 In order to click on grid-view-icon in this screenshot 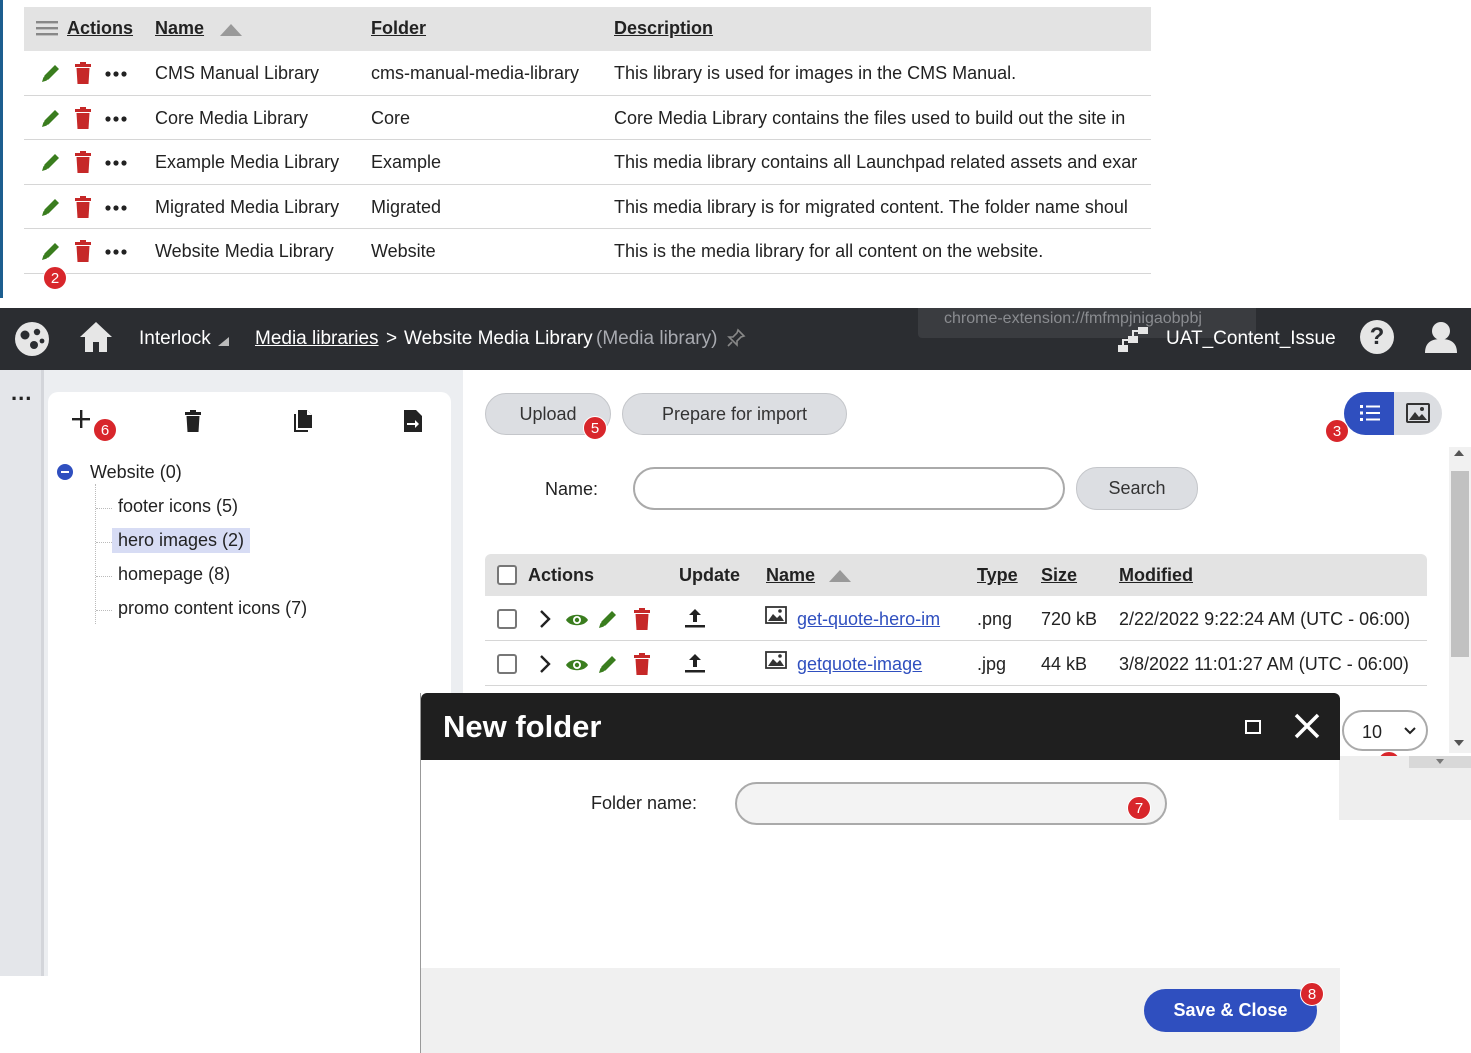, I will do `click(1418, 413)`.